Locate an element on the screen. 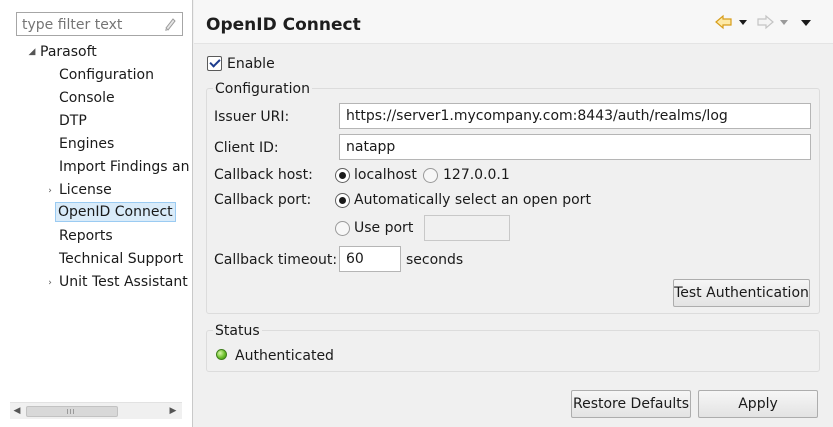  scroll-left-icon: ◀ is located at coordinates (17, 411).